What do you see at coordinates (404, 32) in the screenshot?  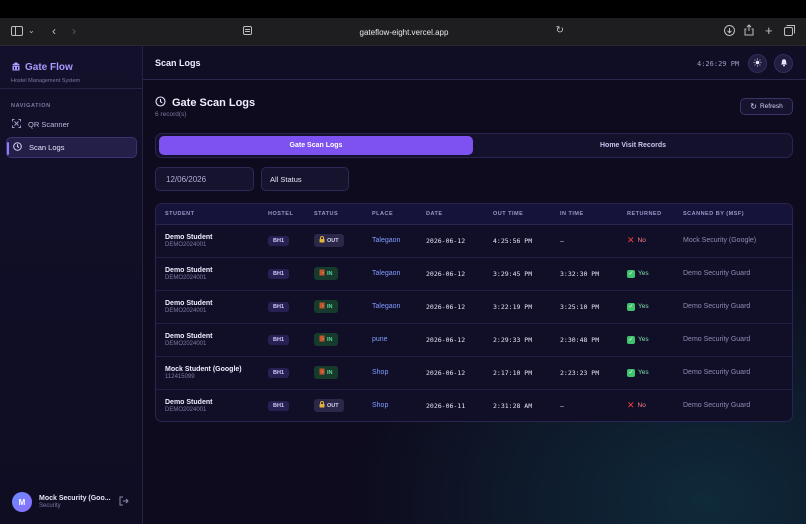 I see `address-bar: gateflow-eight.vercel.app ↻` at bounding box center [404, 32].